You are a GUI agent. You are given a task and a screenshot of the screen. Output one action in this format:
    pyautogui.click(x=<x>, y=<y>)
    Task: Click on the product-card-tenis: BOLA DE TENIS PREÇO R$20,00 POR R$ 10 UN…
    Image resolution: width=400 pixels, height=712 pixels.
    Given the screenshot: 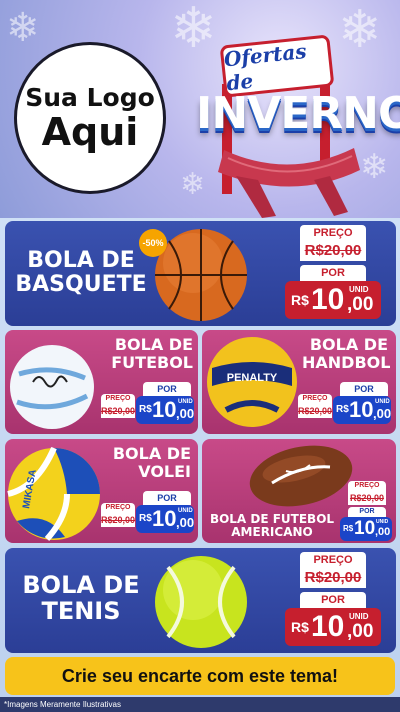 What is the action you would take?
    pyautogui.click(x=200, y=600)
    